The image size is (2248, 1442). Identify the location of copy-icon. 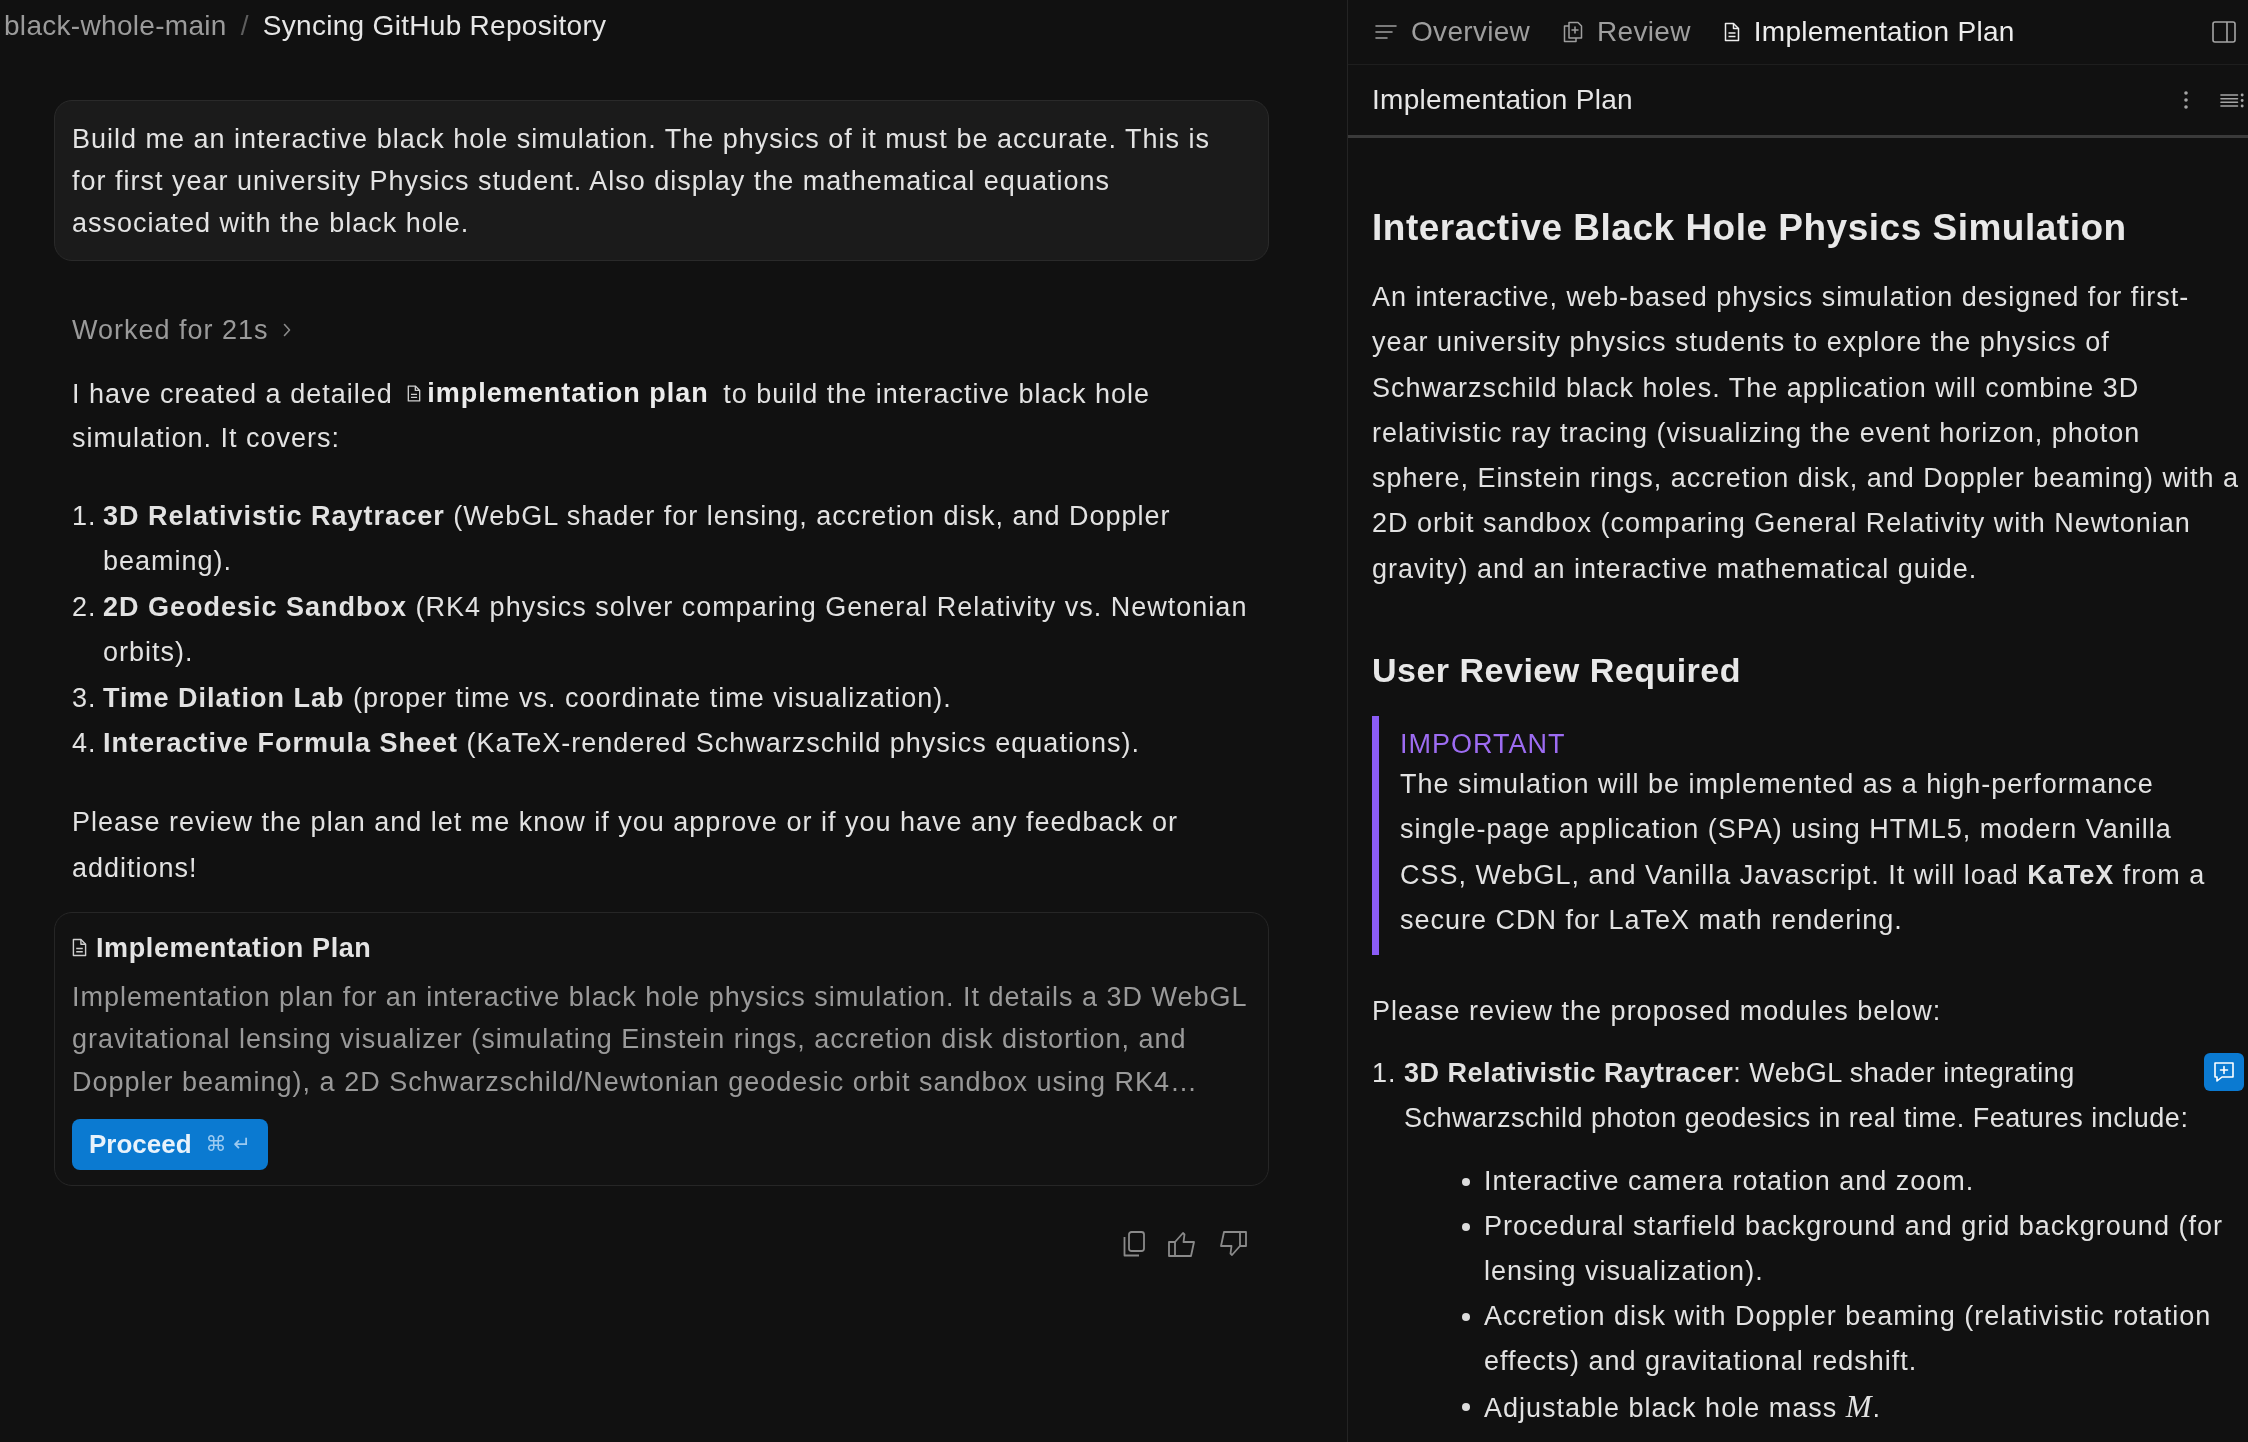
(1134, 1244).